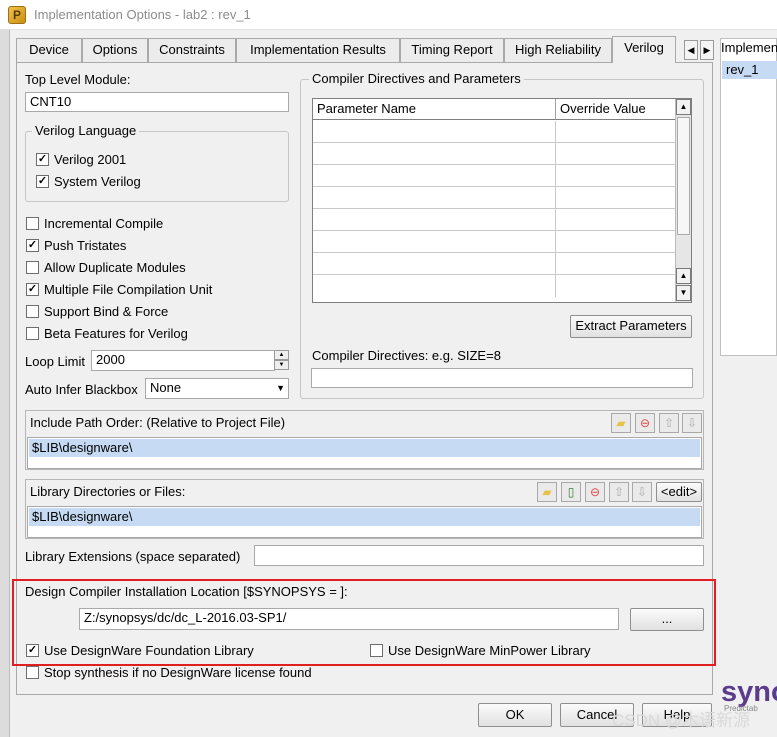 This screenshot has height=737, width=777. What do you see at coordinates (32, 223) in the screenshot?
I see `incremental-compile-checkbox` at bounding box center [32, 223].